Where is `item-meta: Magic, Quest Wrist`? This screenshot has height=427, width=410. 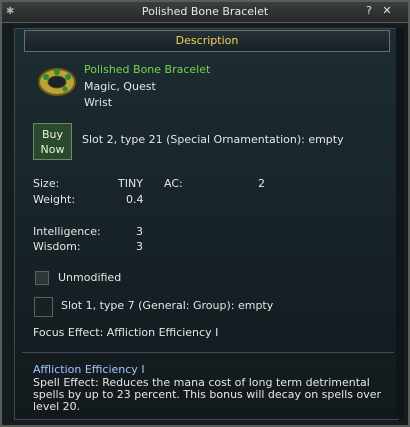 item-meta: Magic, Quest Wrist is located at coordinates (120, 95).